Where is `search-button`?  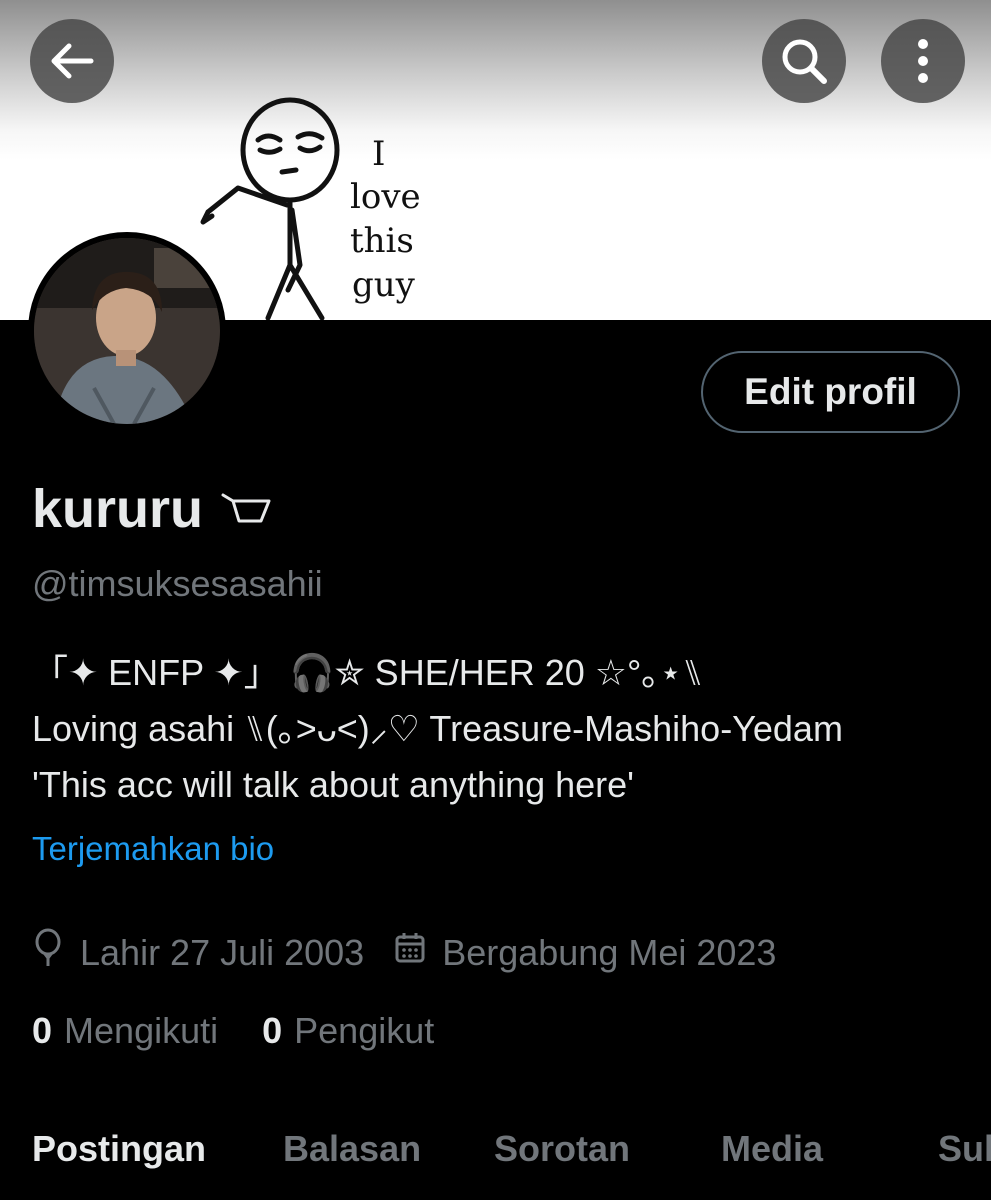
search-button is located at coordinates (804, 61).